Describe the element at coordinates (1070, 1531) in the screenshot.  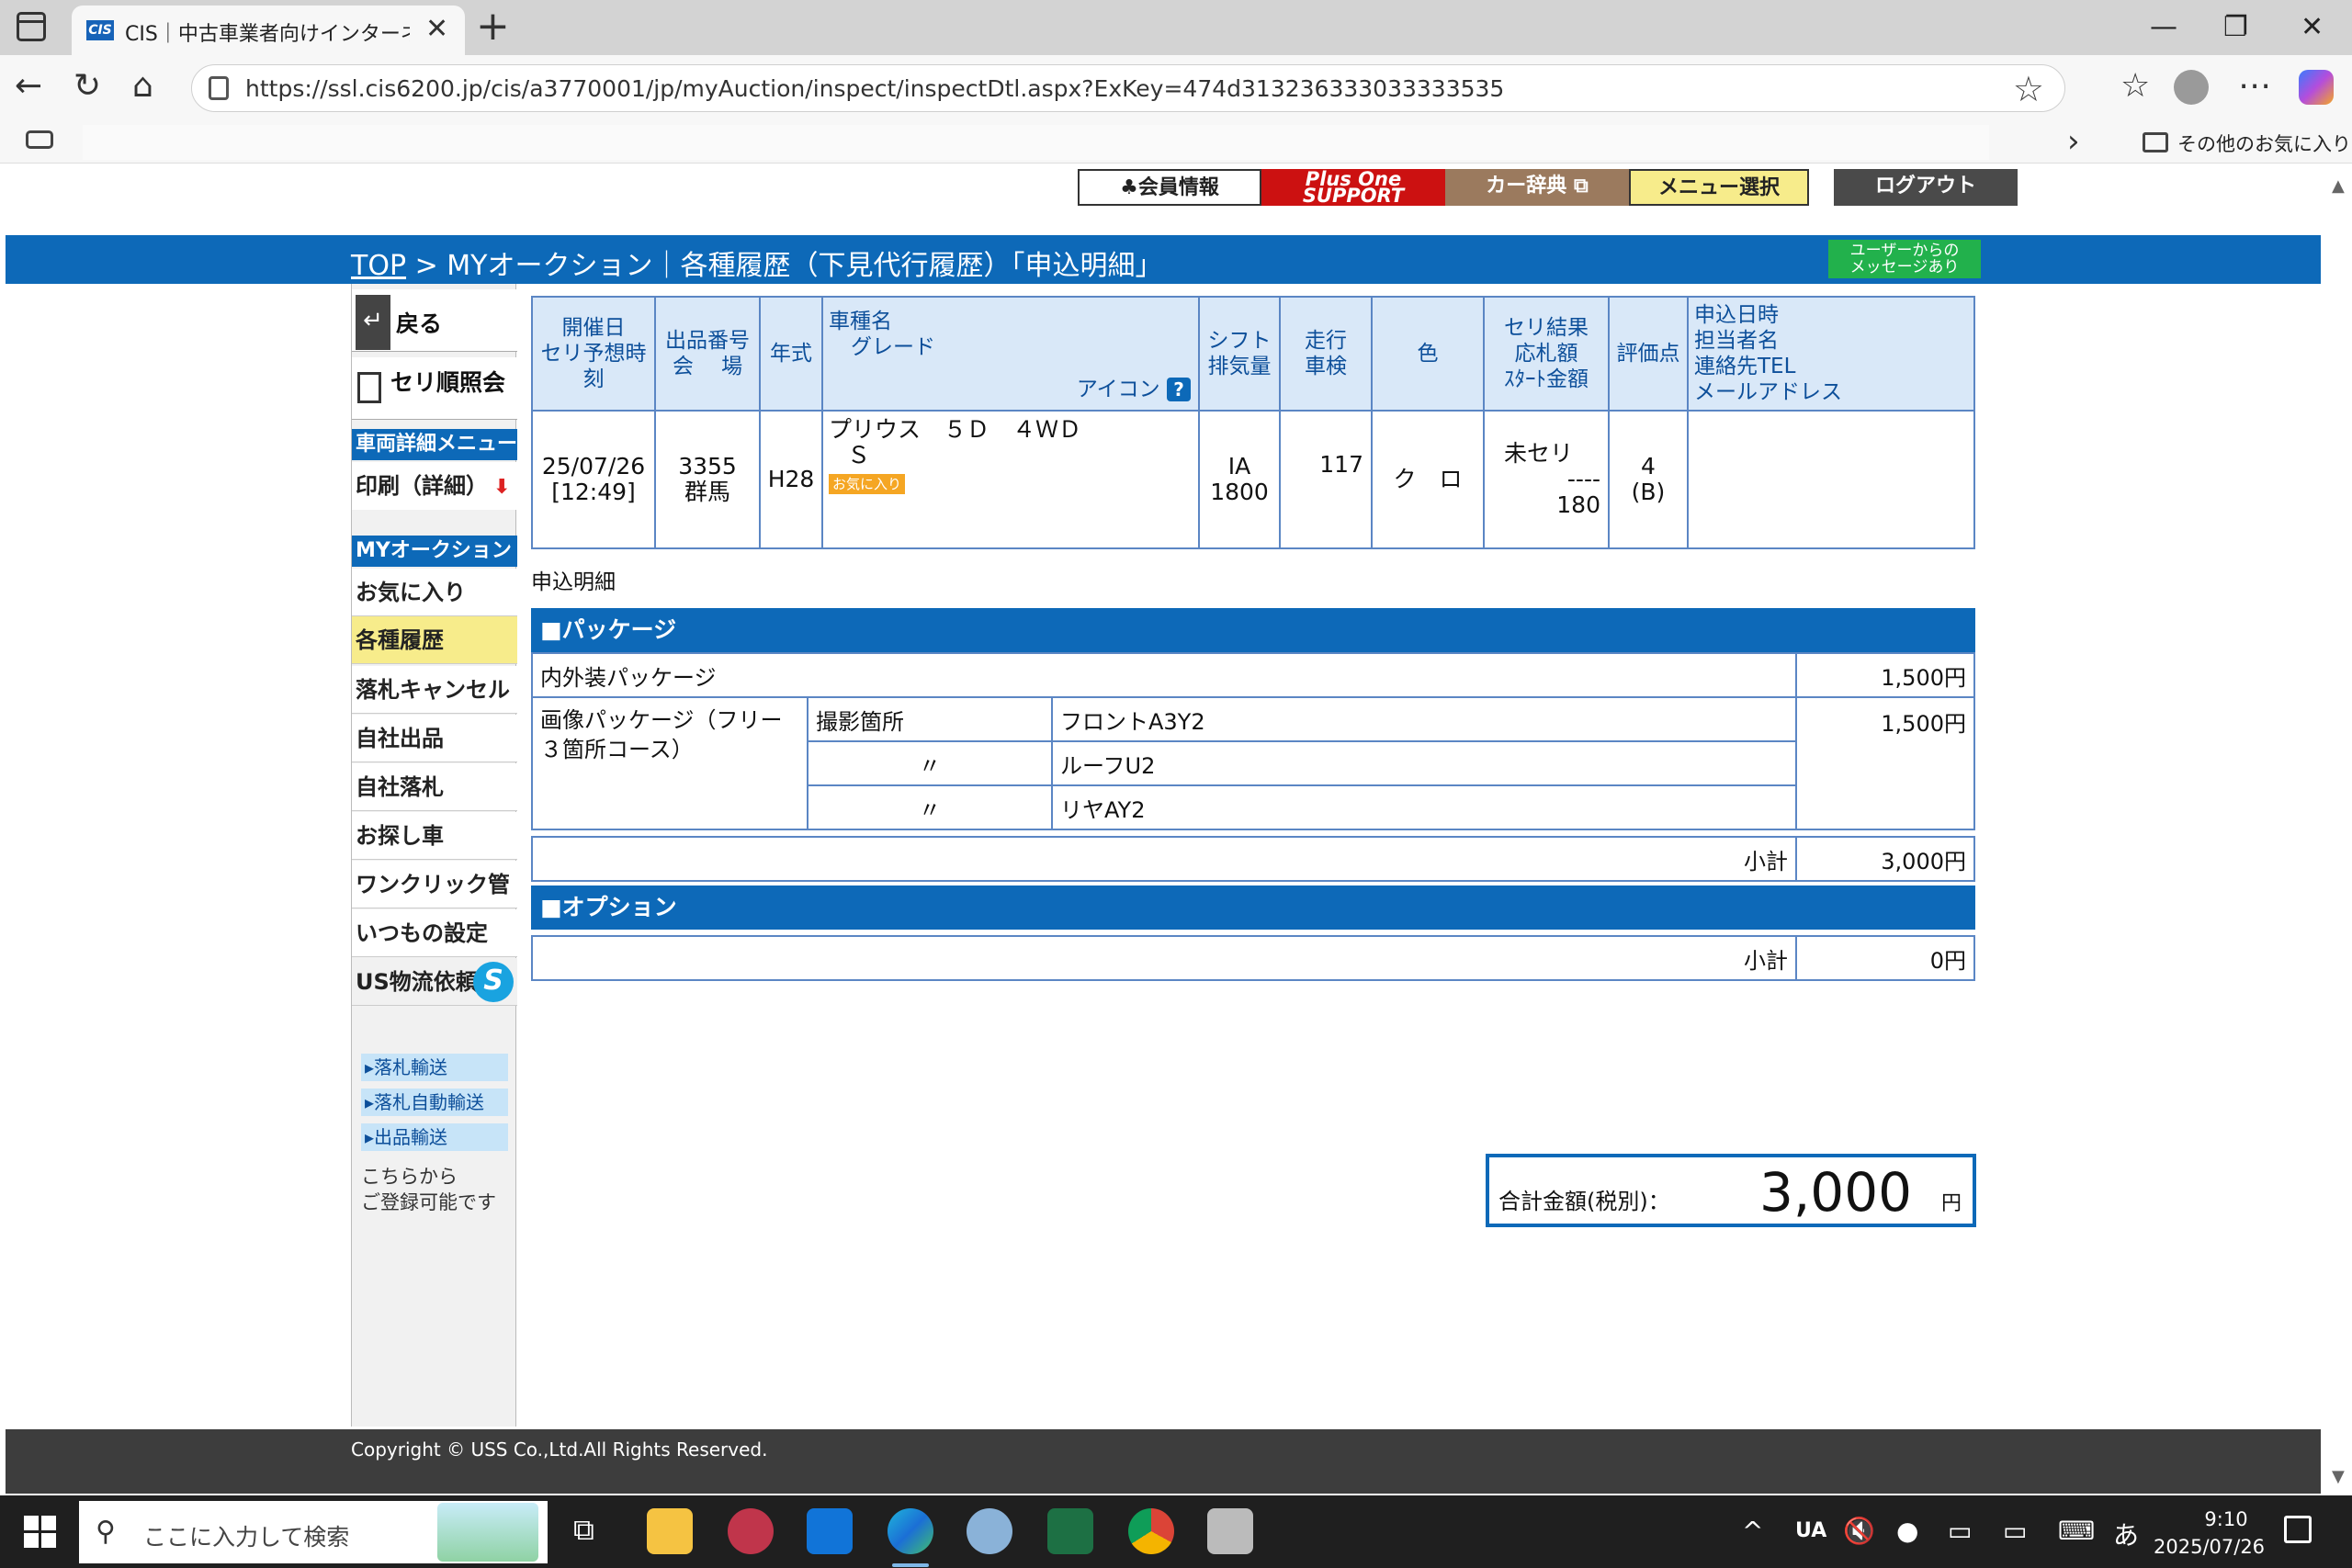
I see `excel-icon` at that location.